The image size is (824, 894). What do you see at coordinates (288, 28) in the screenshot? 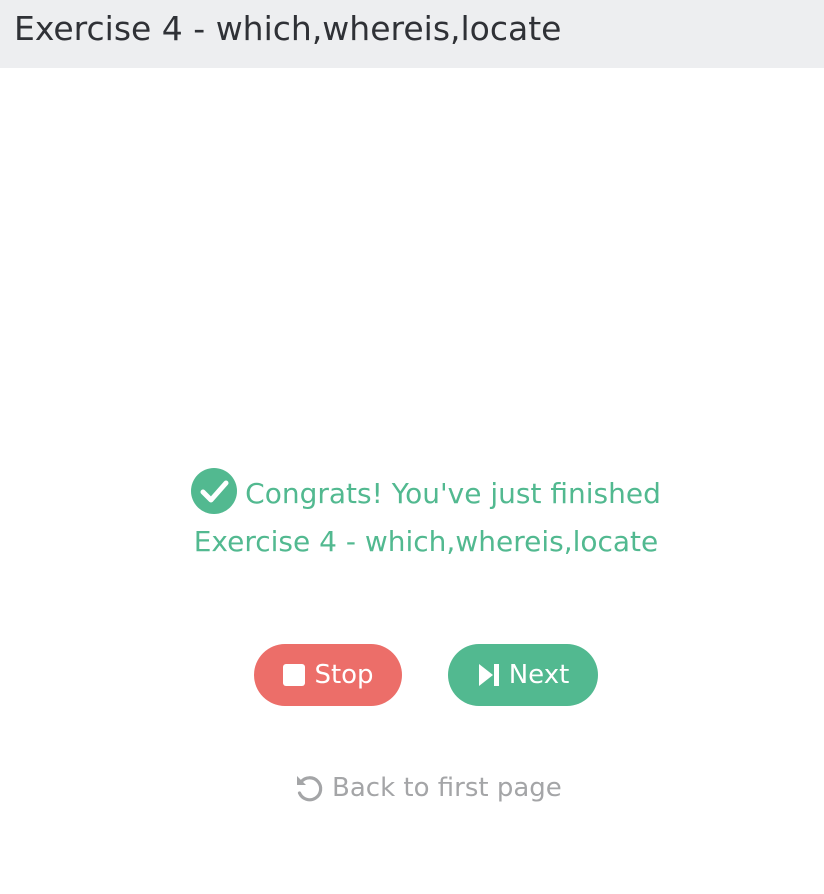
I see `page-title: Exercise 4 - which,whereis,locate` at bounding box center [288, 28].